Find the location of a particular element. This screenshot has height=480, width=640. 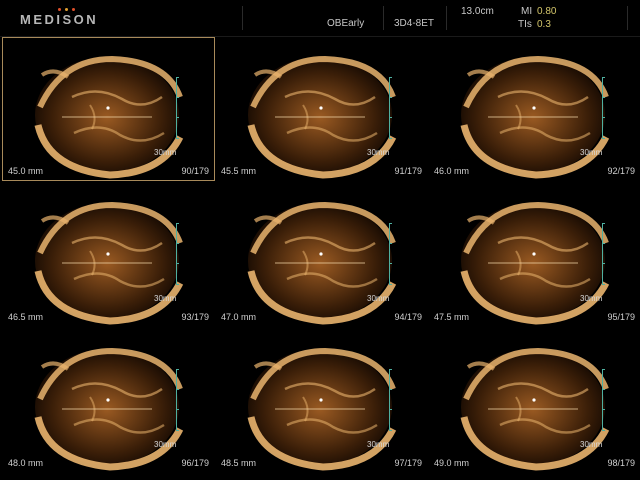

slice-cell: 30mm 48.5 mm 97/179 is located at coordinates (321, 401).